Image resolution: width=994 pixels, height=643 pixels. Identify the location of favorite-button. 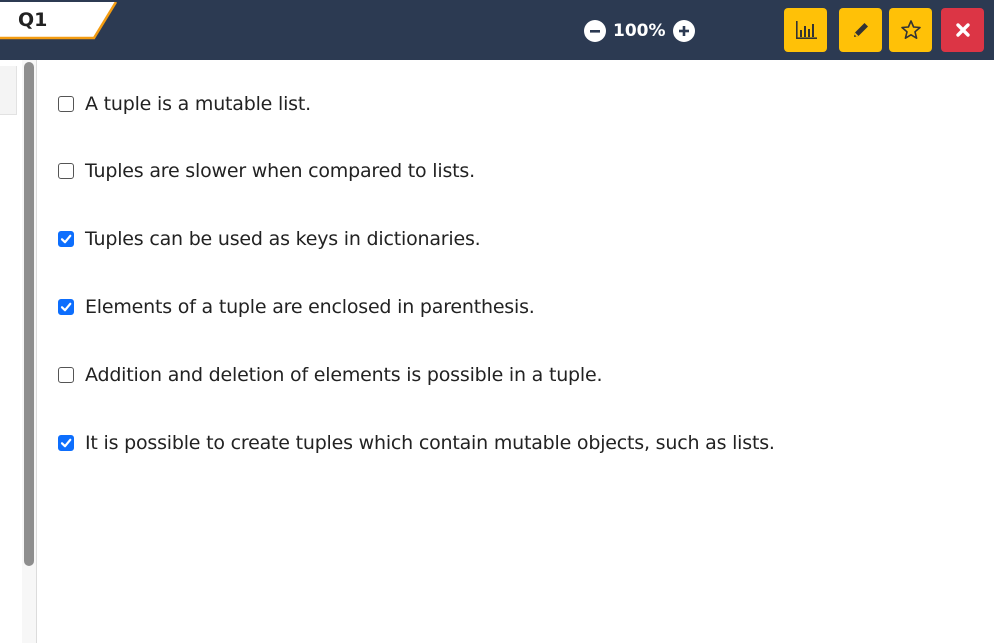
(910, 30).